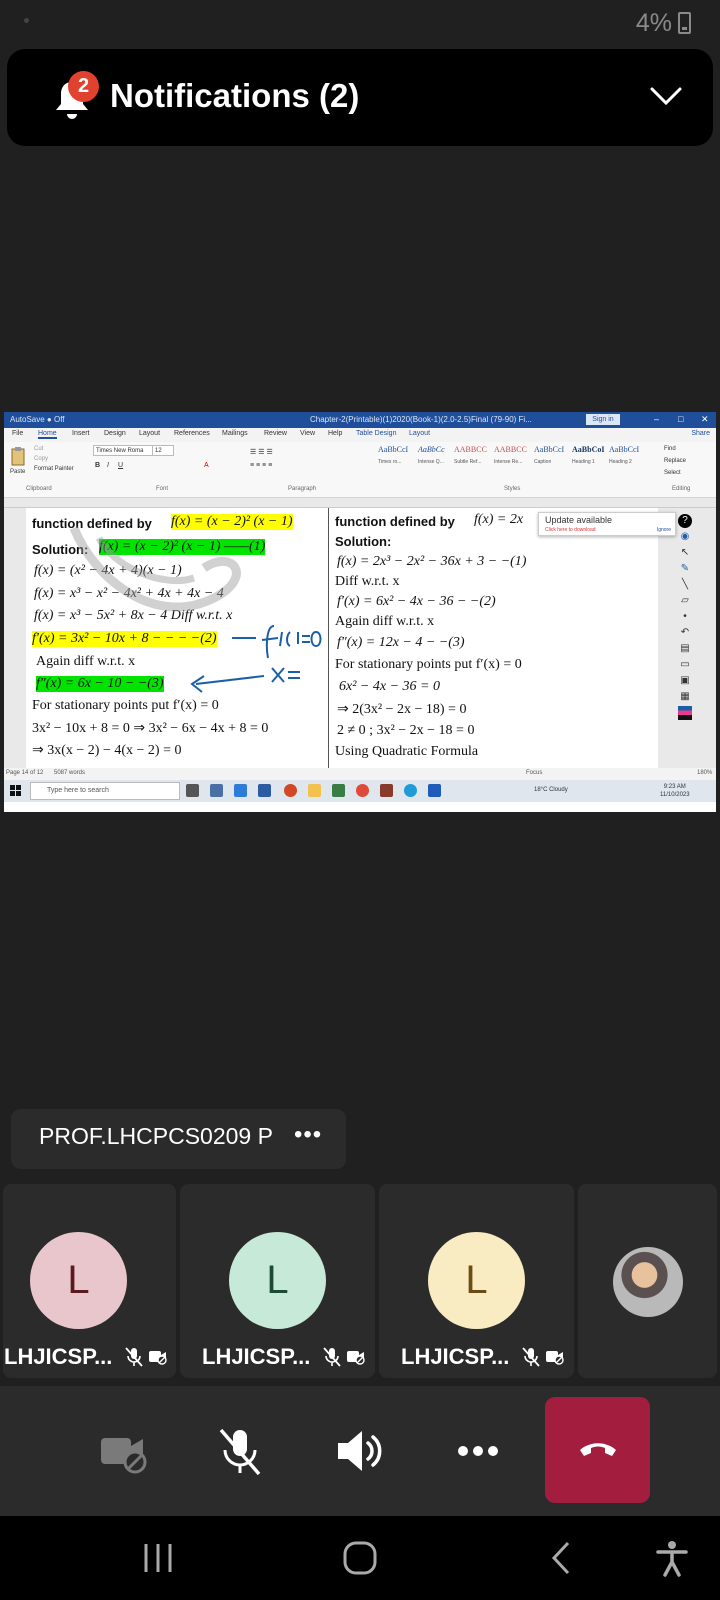 Image resolution: width=720 pixels, height=1600 pixels. I want to click on more-options-icon: •••, so click(308, 1135).